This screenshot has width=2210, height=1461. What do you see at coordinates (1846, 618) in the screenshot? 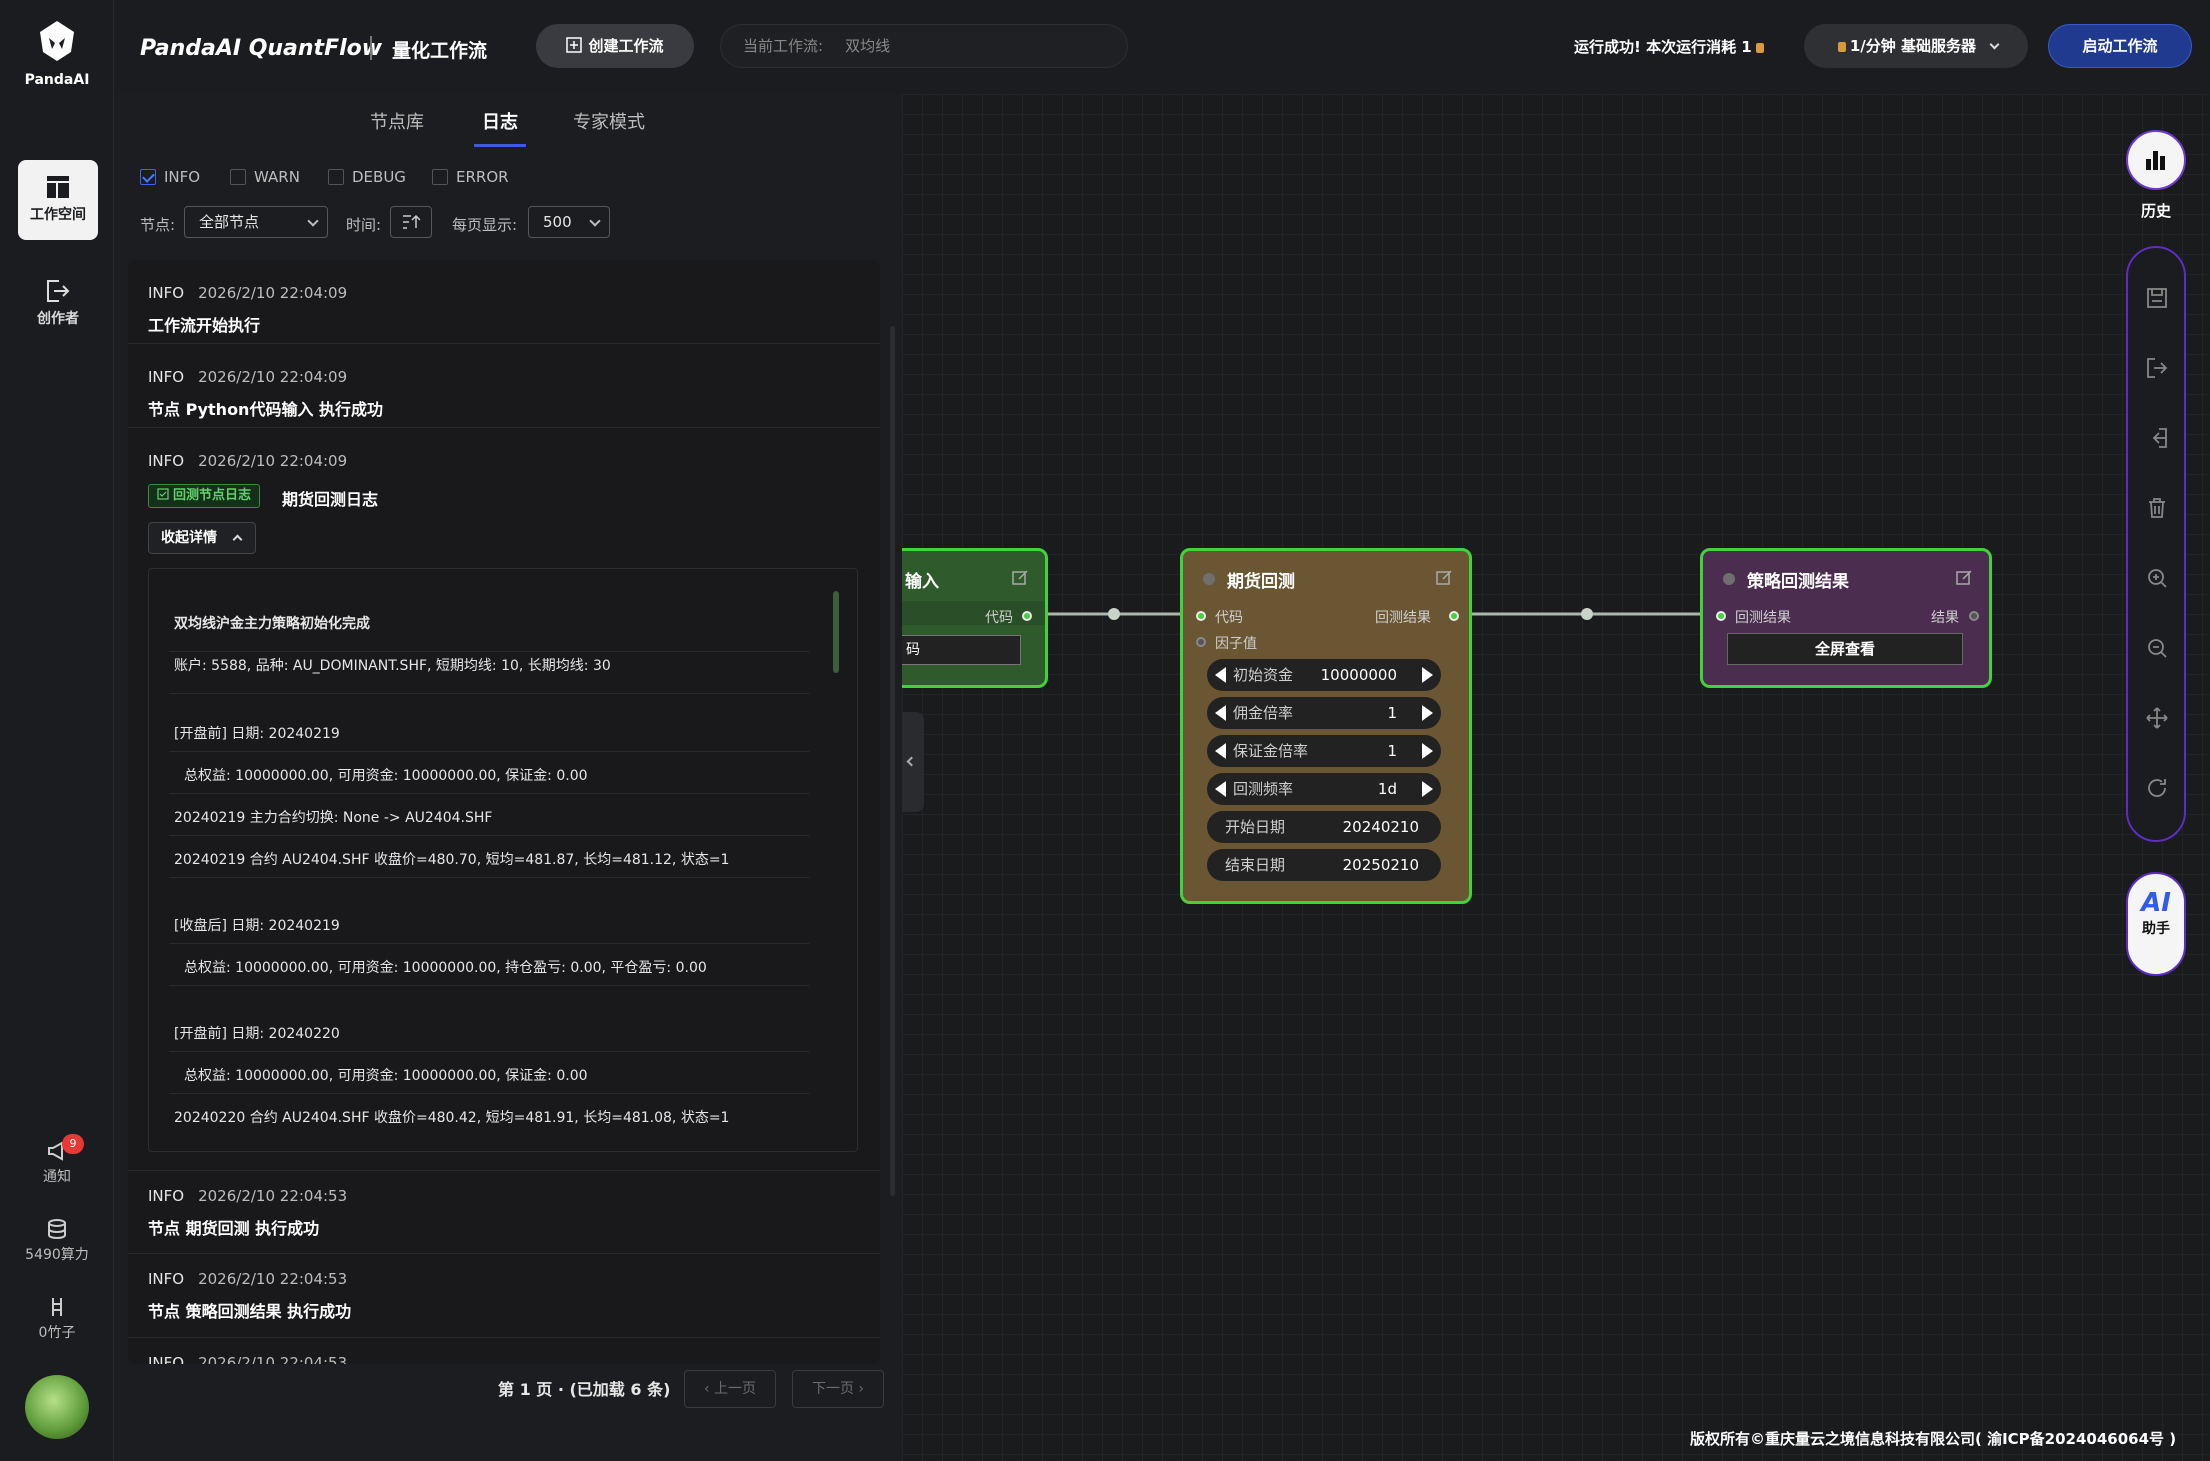
I see `node-strategy-result: 策略回测结果 回测结果 结果 全屏查看` at bounding box center [1846, 618].